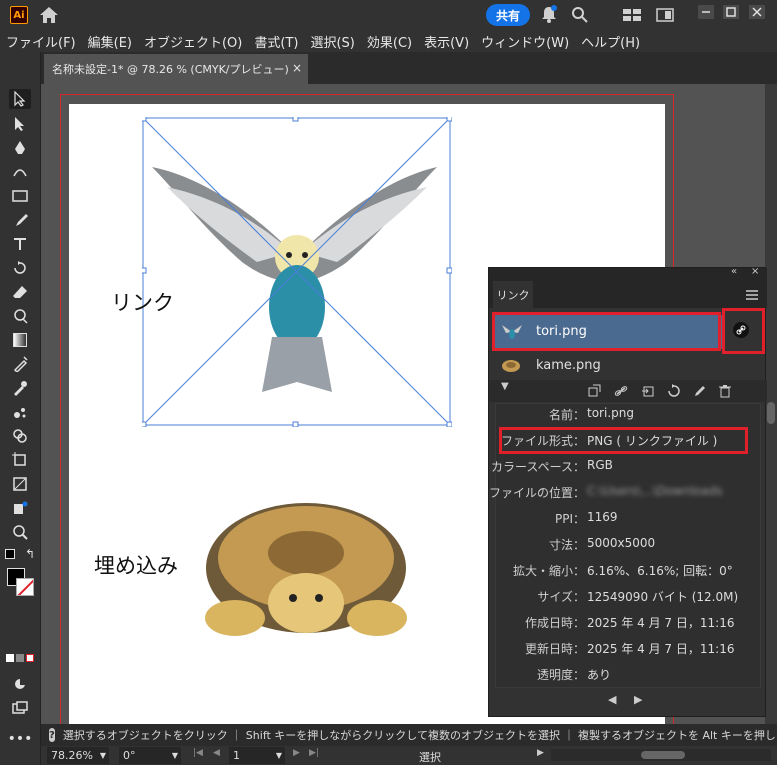 This screenshot has height=765, width=777. What do you see at coordinates (78, 755) in the screenshot?
I see `zoom-field: 78.26% ▼` at bounding box center [78, 755].